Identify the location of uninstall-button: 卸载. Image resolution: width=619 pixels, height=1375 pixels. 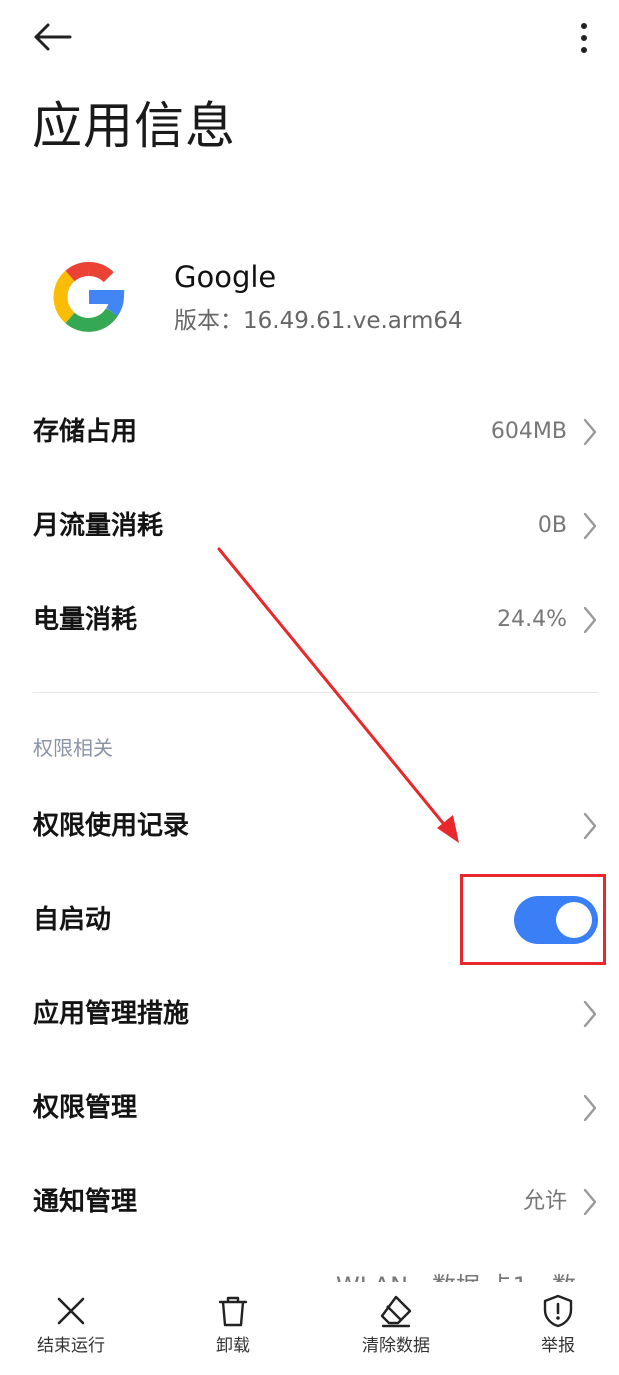
(233, 1332).